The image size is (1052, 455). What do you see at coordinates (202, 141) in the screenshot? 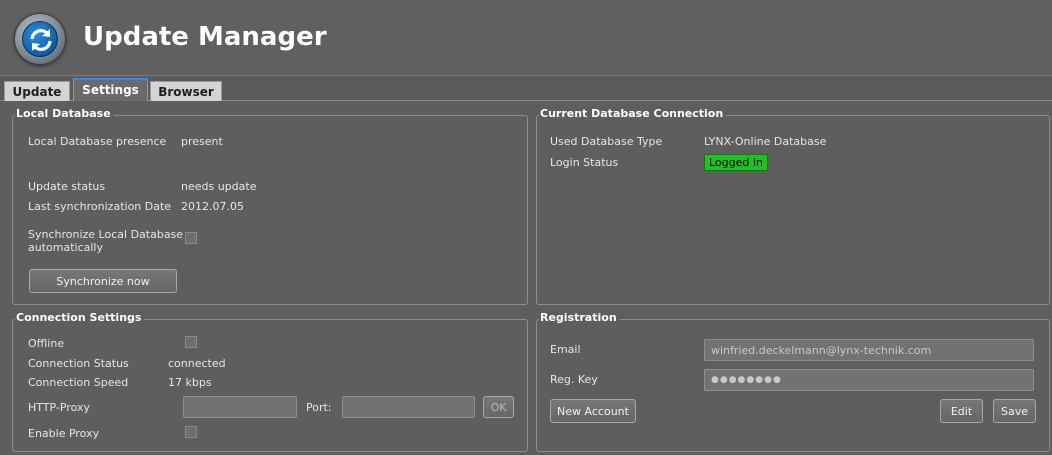
I see `presence-value: present` at bounding box center [202, 141].